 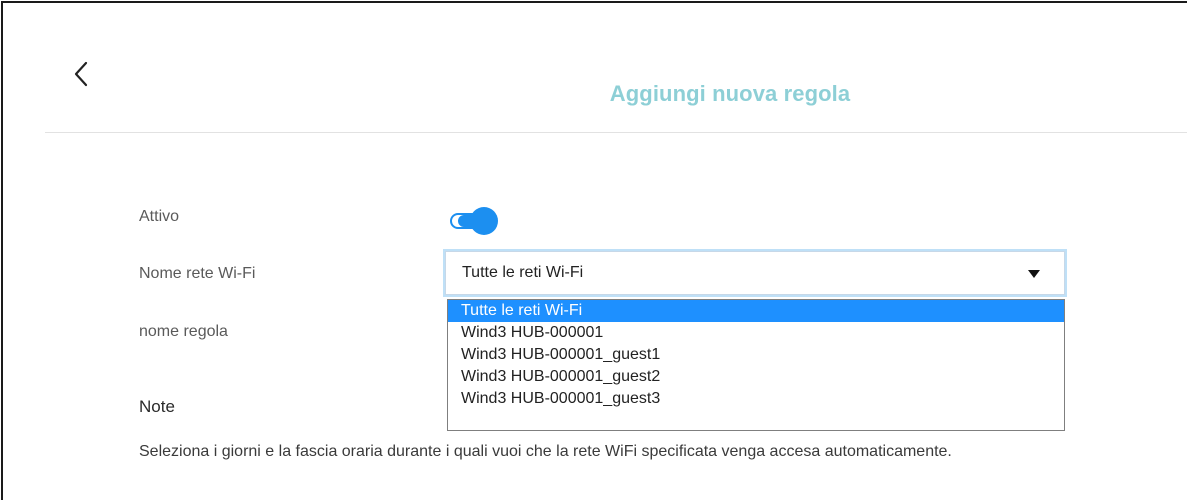 What do you see at coordinates (159, 216) in the screenshot?
I see `active-label: Attivo` at bounding box center [159, 216].